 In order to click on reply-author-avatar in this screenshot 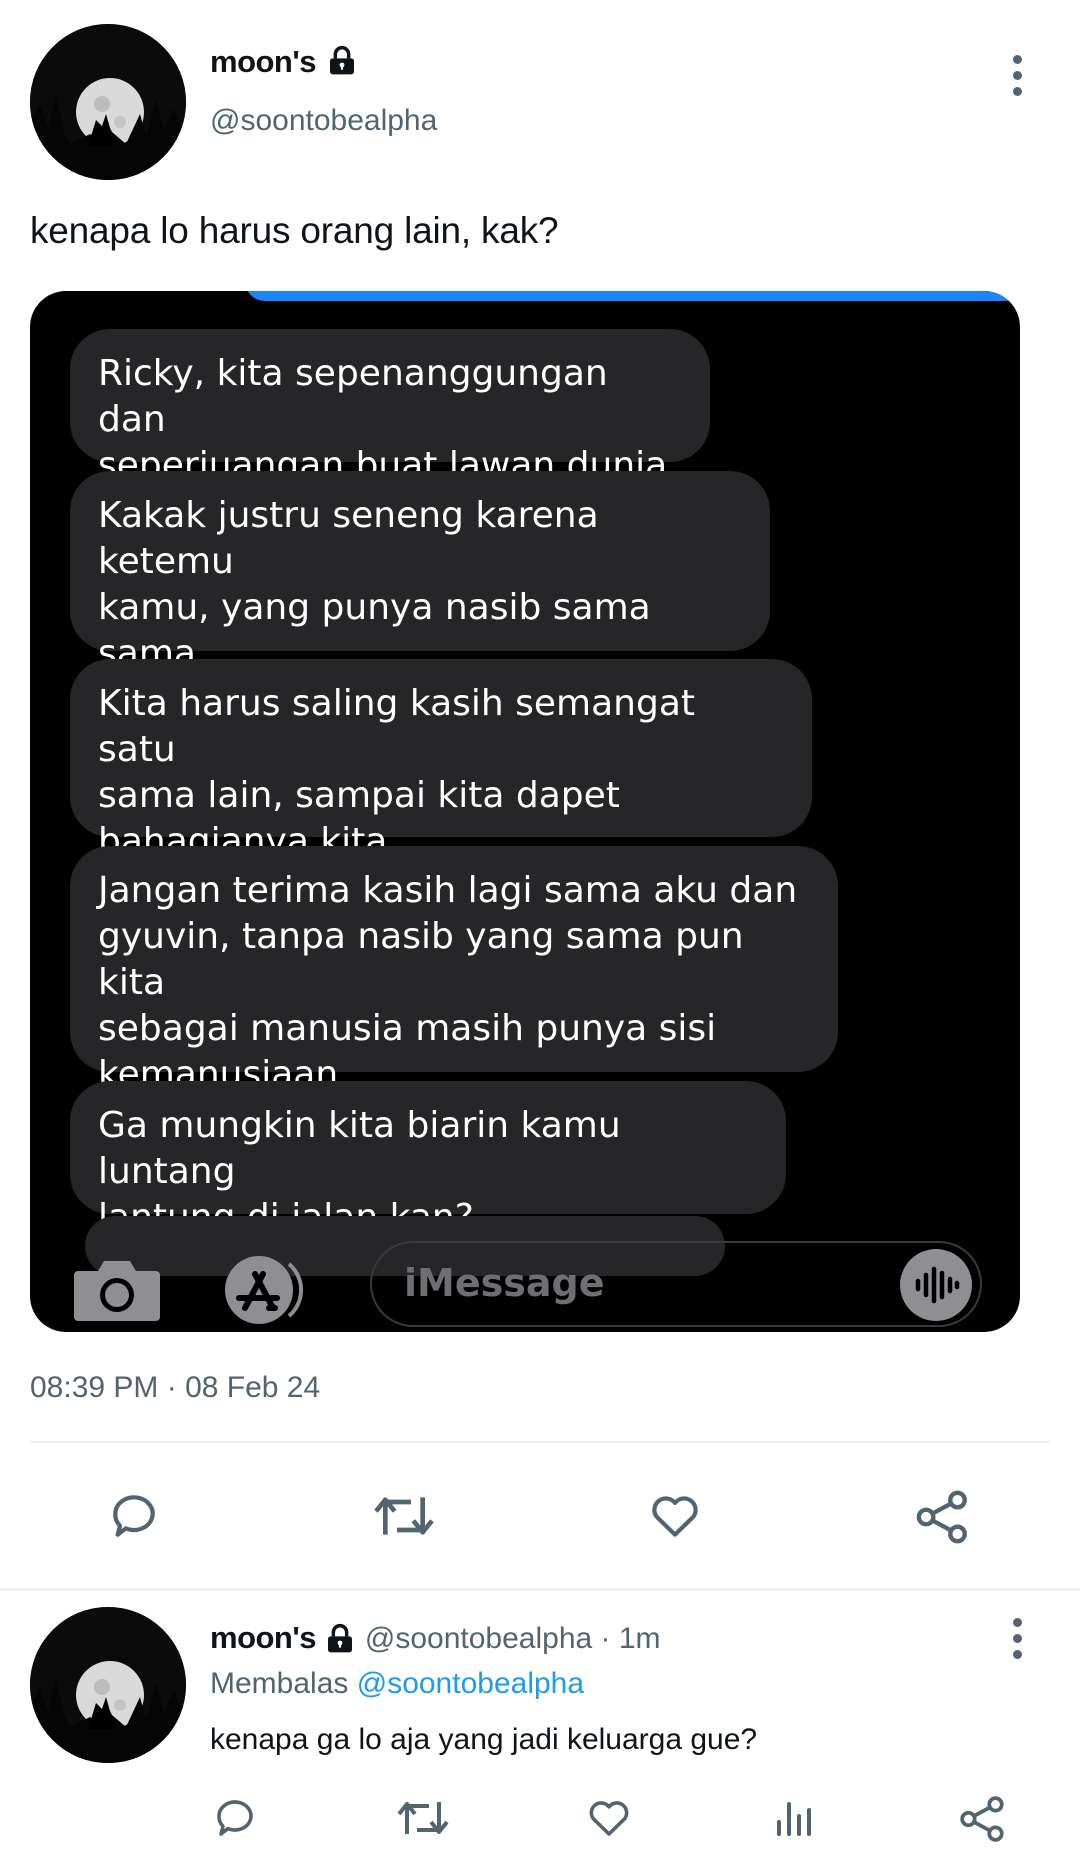, I will do `click(108, 1685)`.